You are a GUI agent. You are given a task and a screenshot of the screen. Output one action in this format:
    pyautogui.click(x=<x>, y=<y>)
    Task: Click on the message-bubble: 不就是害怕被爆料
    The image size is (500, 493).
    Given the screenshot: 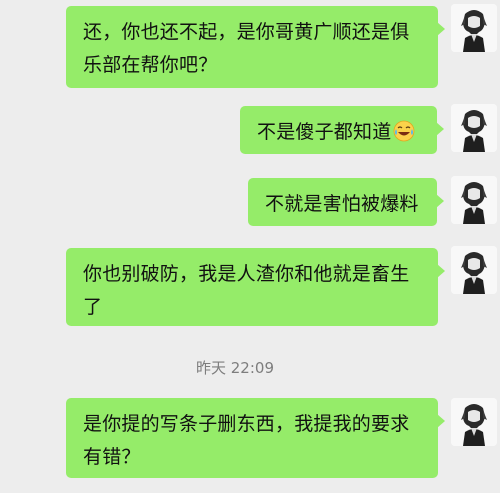 What is the action you would take?
    pyautogui.click(x=346, y=202)
    